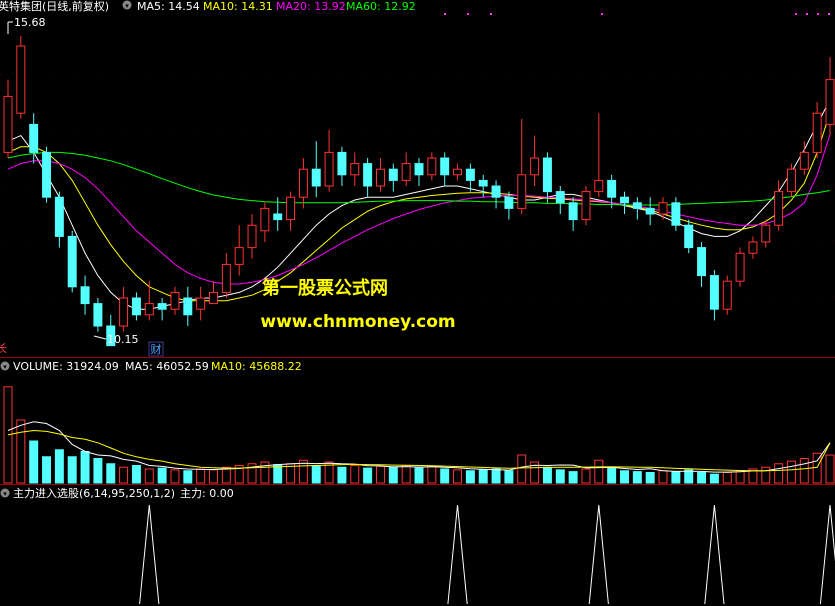  Describe the element at coordinates (168, 6) in the screenshot. I see `legend-ma5: MA5: 14.54` at that location.